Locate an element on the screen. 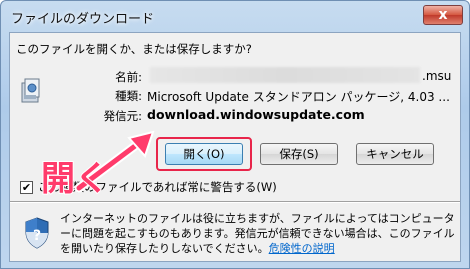  close-icon: x is located at coordinates (443, 15).